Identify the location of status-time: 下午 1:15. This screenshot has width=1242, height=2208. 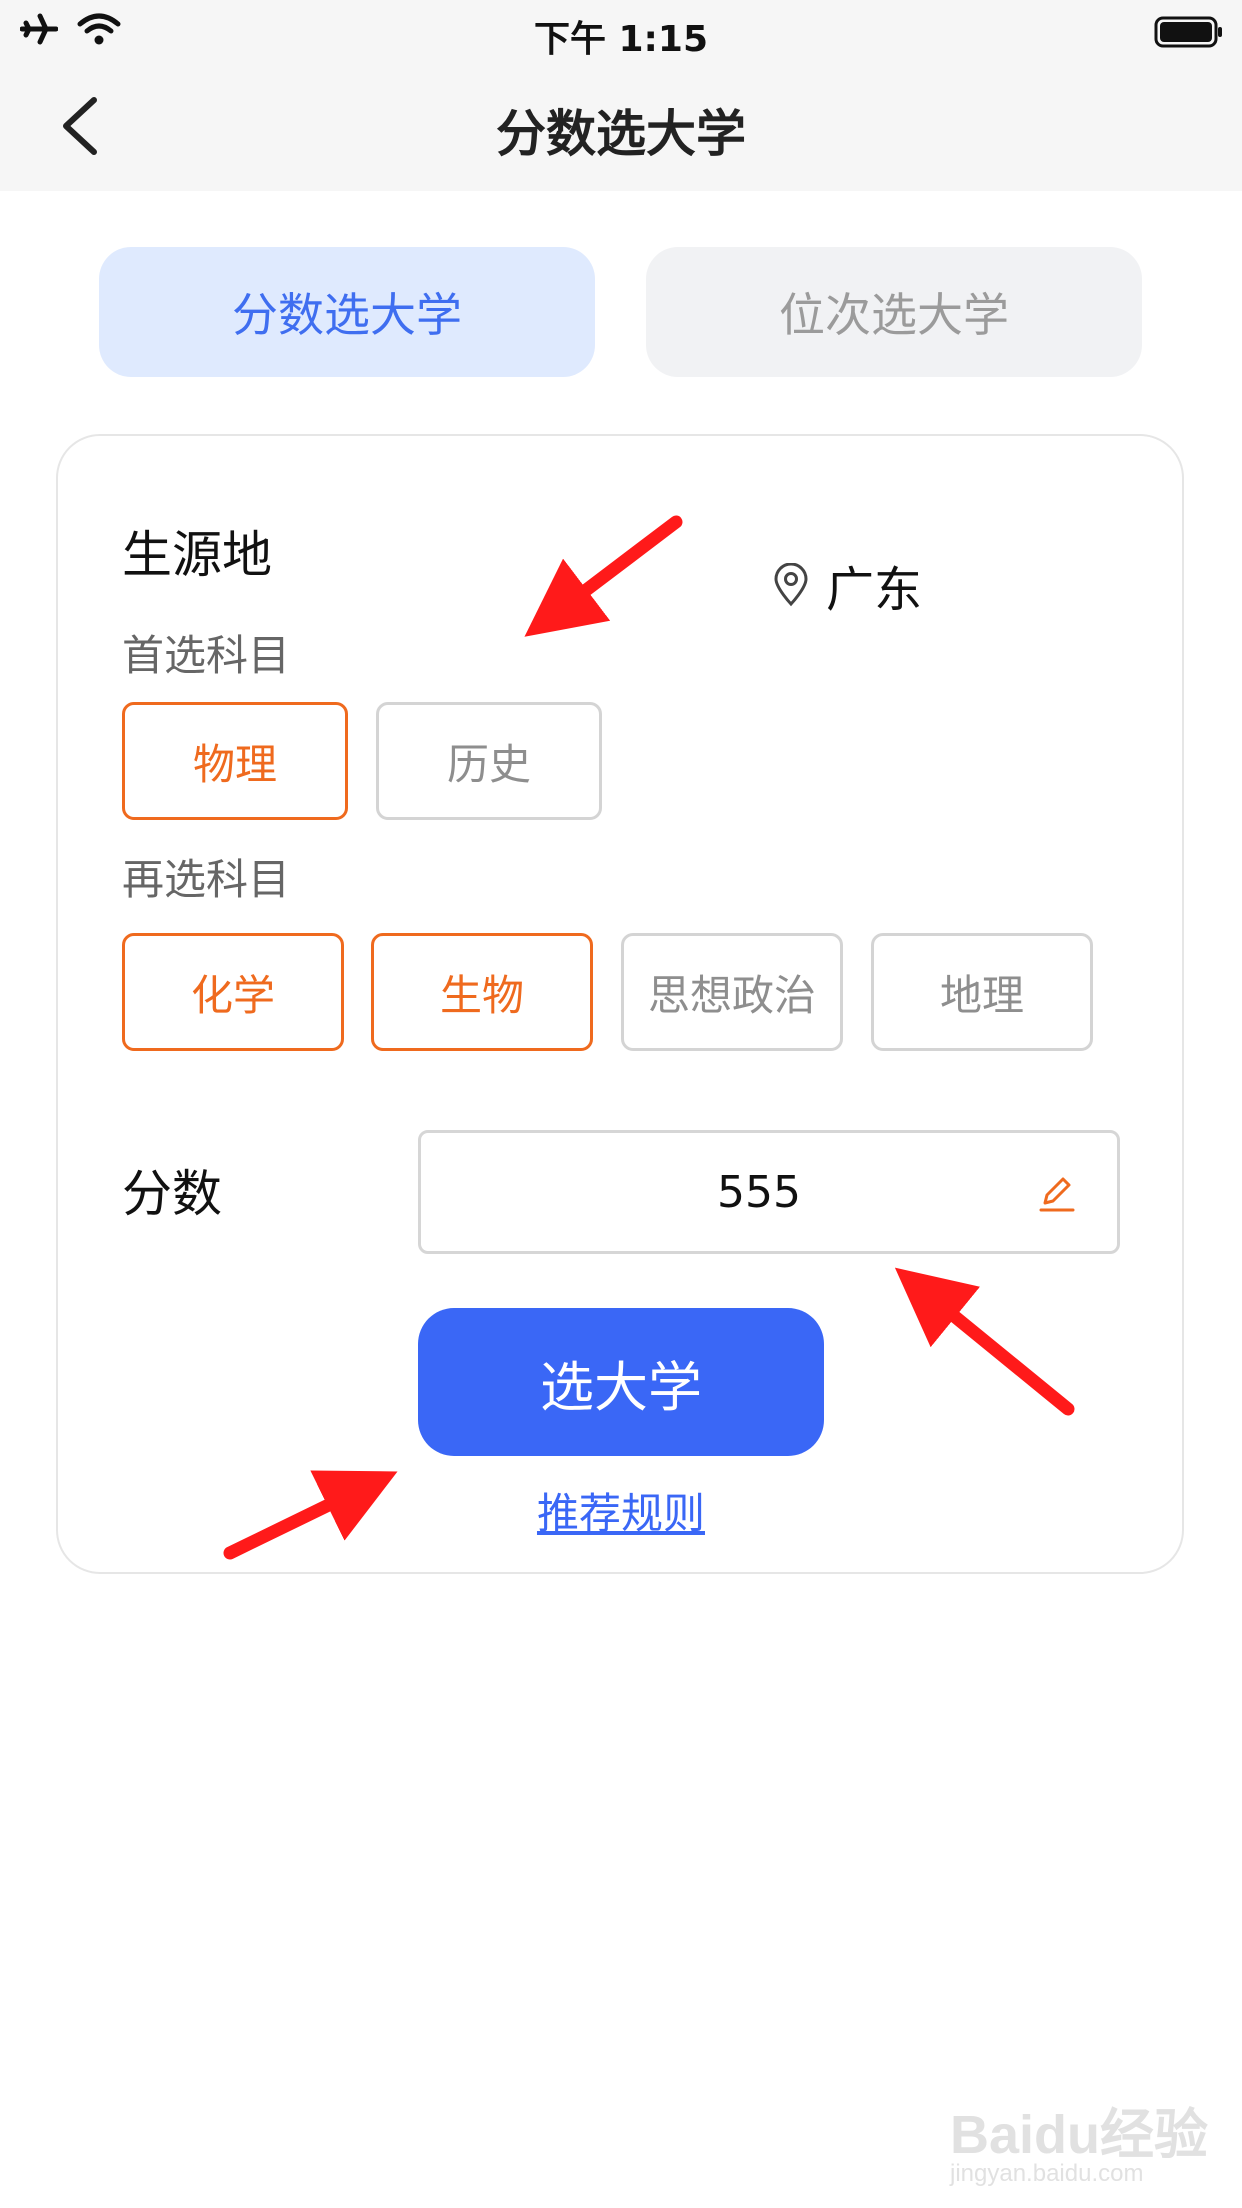
(621, 39).